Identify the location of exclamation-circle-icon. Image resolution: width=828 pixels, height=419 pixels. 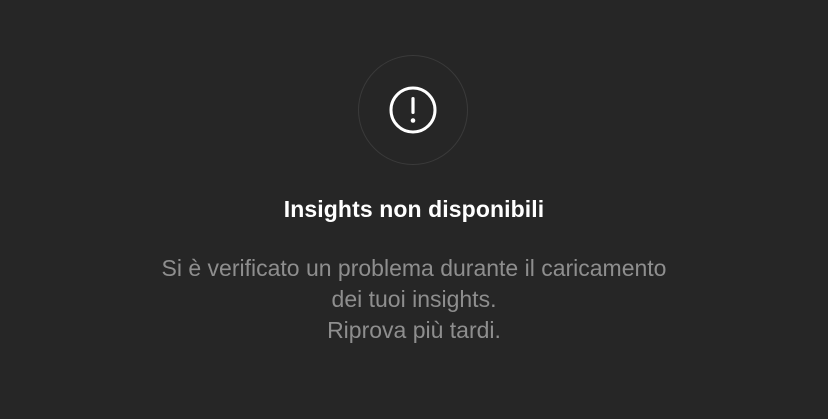
(413, 110).